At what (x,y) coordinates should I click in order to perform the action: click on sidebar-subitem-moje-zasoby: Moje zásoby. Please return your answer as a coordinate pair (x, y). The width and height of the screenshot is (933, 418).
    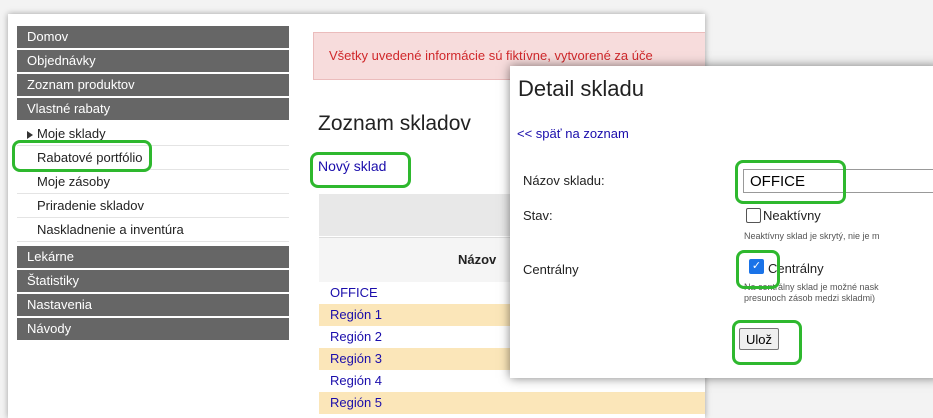
    Looking at the image, I should click on (153, 182).